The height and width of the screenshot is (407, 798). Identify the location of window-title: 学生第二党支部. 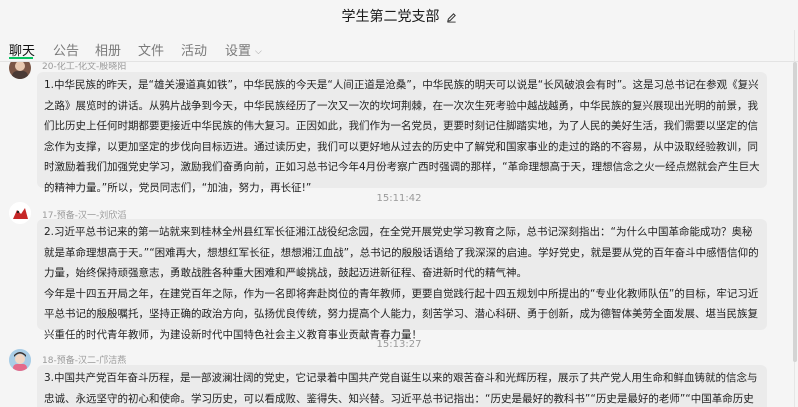
(399, 16).